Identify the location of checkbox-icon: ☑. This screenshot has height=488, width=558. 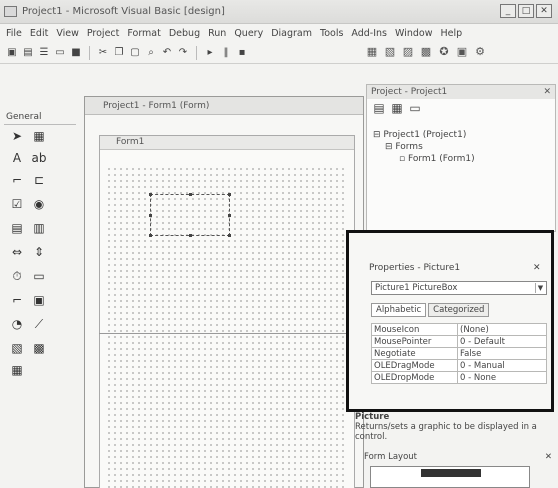
(17, 204).